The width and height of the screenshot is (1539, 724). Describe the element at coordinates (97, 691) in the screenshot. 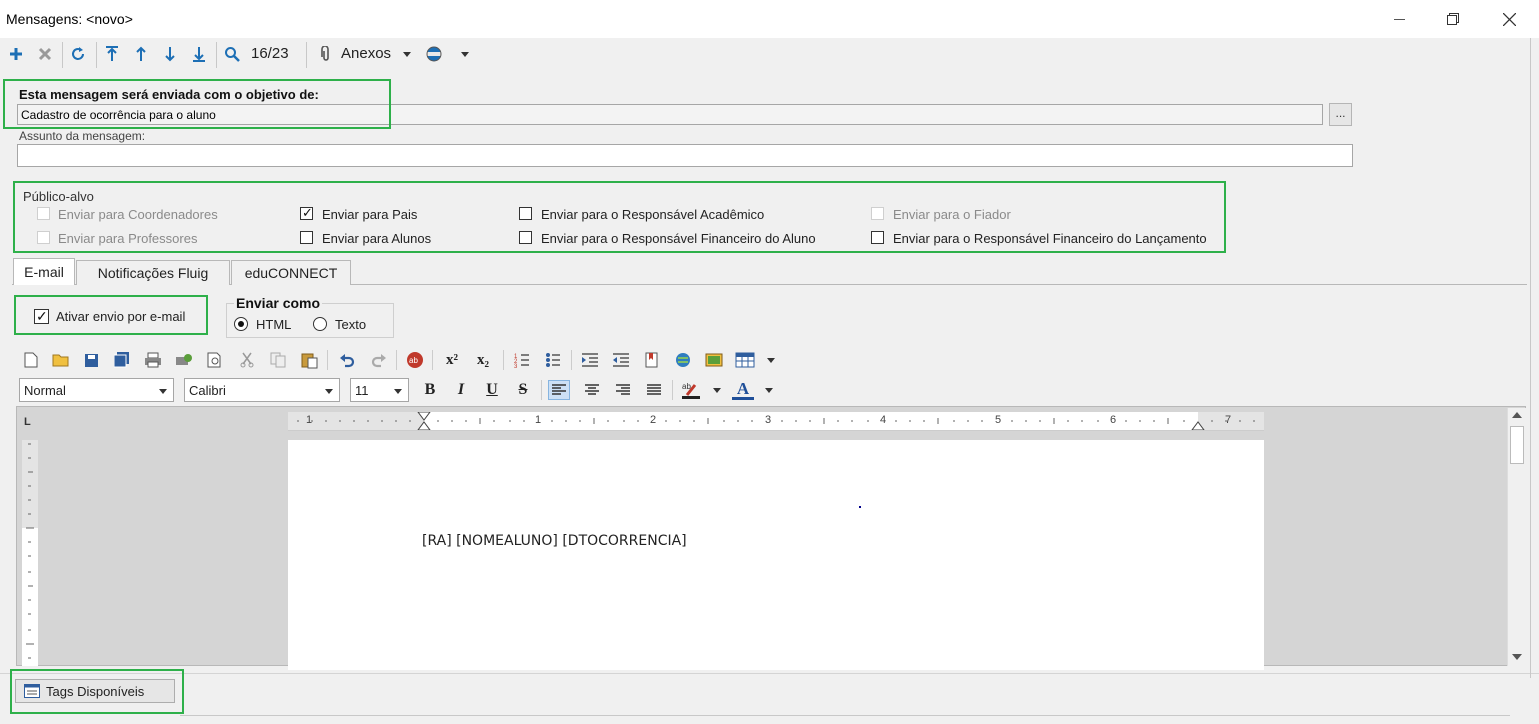

I see `highlight-tags` at that location.